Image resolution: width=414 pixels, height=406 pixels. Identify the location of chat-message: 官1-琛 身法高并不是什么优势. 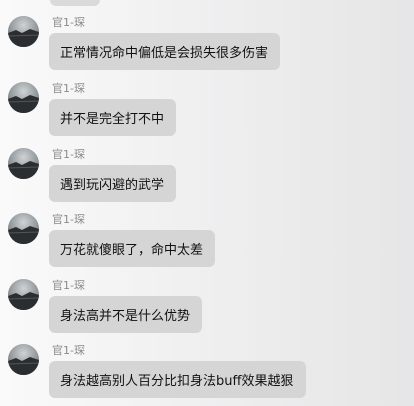
(207, 309).